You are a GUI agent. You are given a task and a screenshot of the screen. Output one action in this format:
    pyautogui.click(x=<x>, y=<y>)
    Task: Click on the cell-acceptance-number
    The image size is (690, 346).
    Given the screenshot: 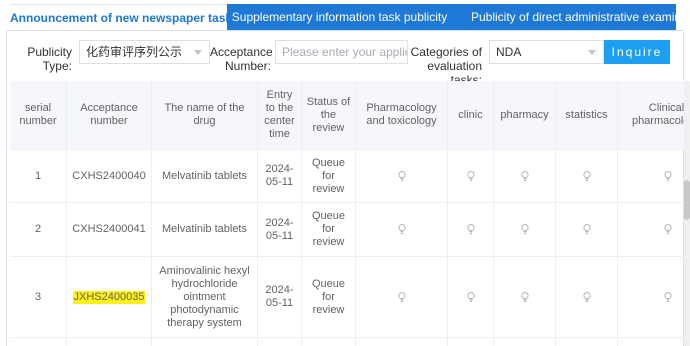 What is the action you would take?
    pyautogui.click(x=109, y=342)
    